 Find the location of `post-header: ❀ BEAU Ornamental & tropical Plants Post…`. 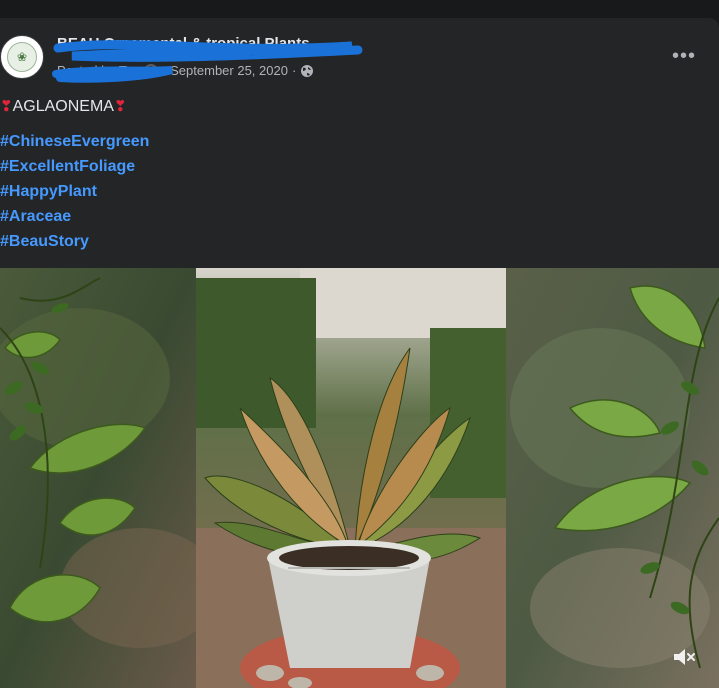

post-header: ❀ BEAU Ornamental & tropical Plants Post… is located at coordinates (359, 53).